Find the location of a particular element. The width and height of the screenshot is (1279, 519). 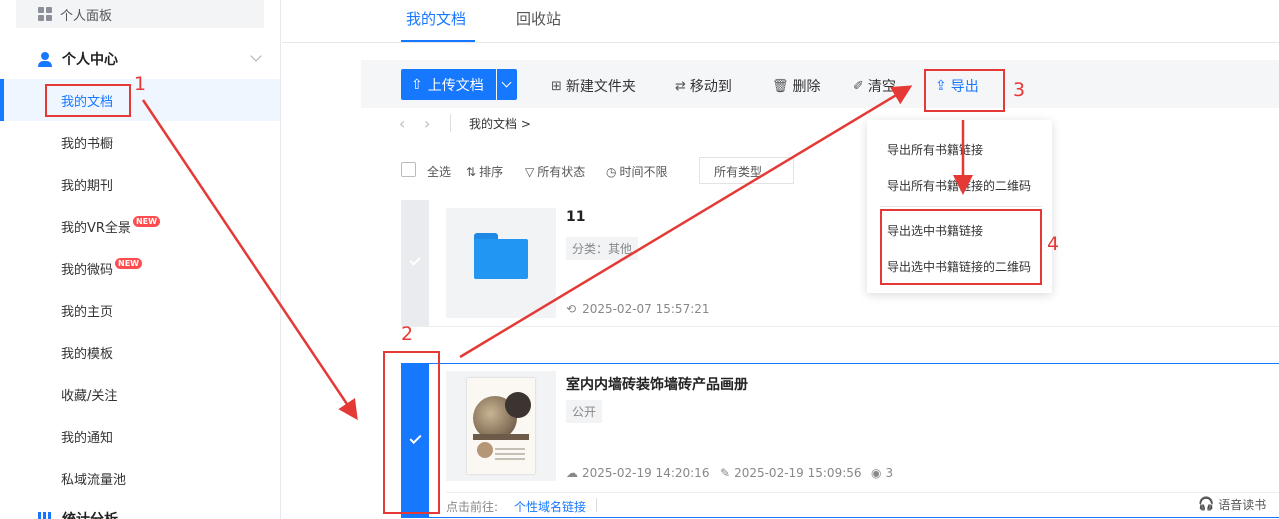

footer-divider is located at coordinates (596, 505).